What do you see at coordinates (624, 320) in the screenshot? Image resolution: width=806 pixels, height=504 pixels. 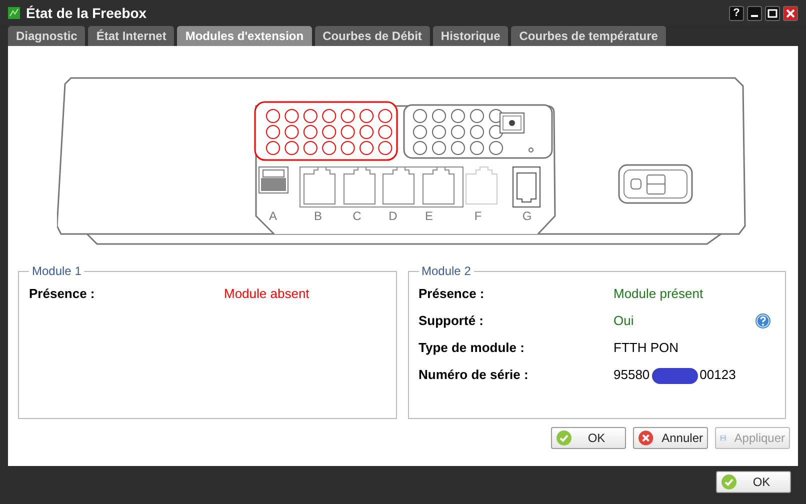 I see `field-value: Oui` at bounding box center [624, 320].